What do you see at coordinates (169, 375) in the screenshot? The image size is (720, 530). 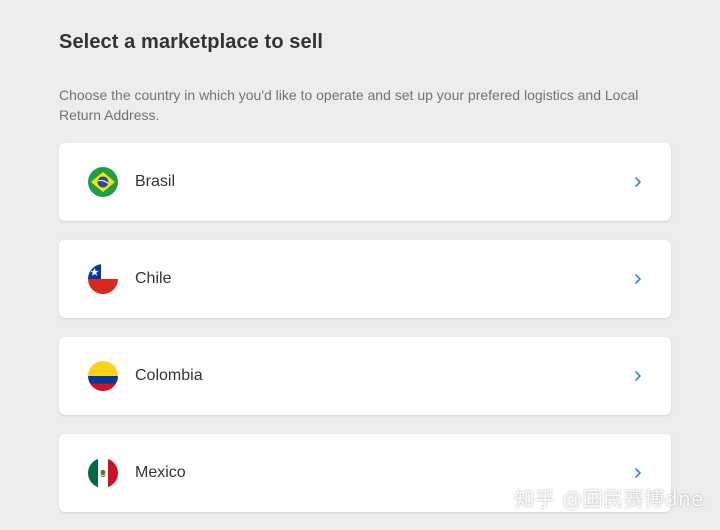 I see `country-label: Colombia` at bounding box center [169, 375].